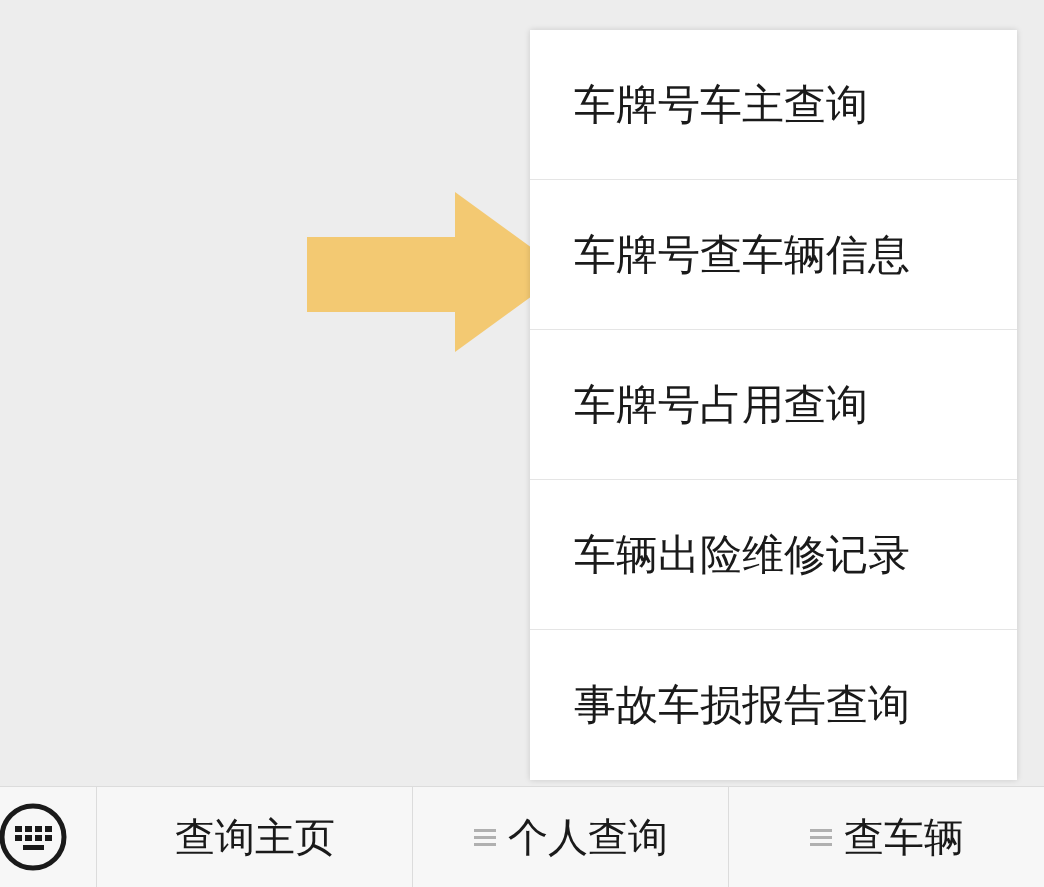 This screenshot has height=887, width=1044. Describe the element at coordinates (773, 555) in the screenshot. I see `menu-item: 车辆出险维修记录` at that location.